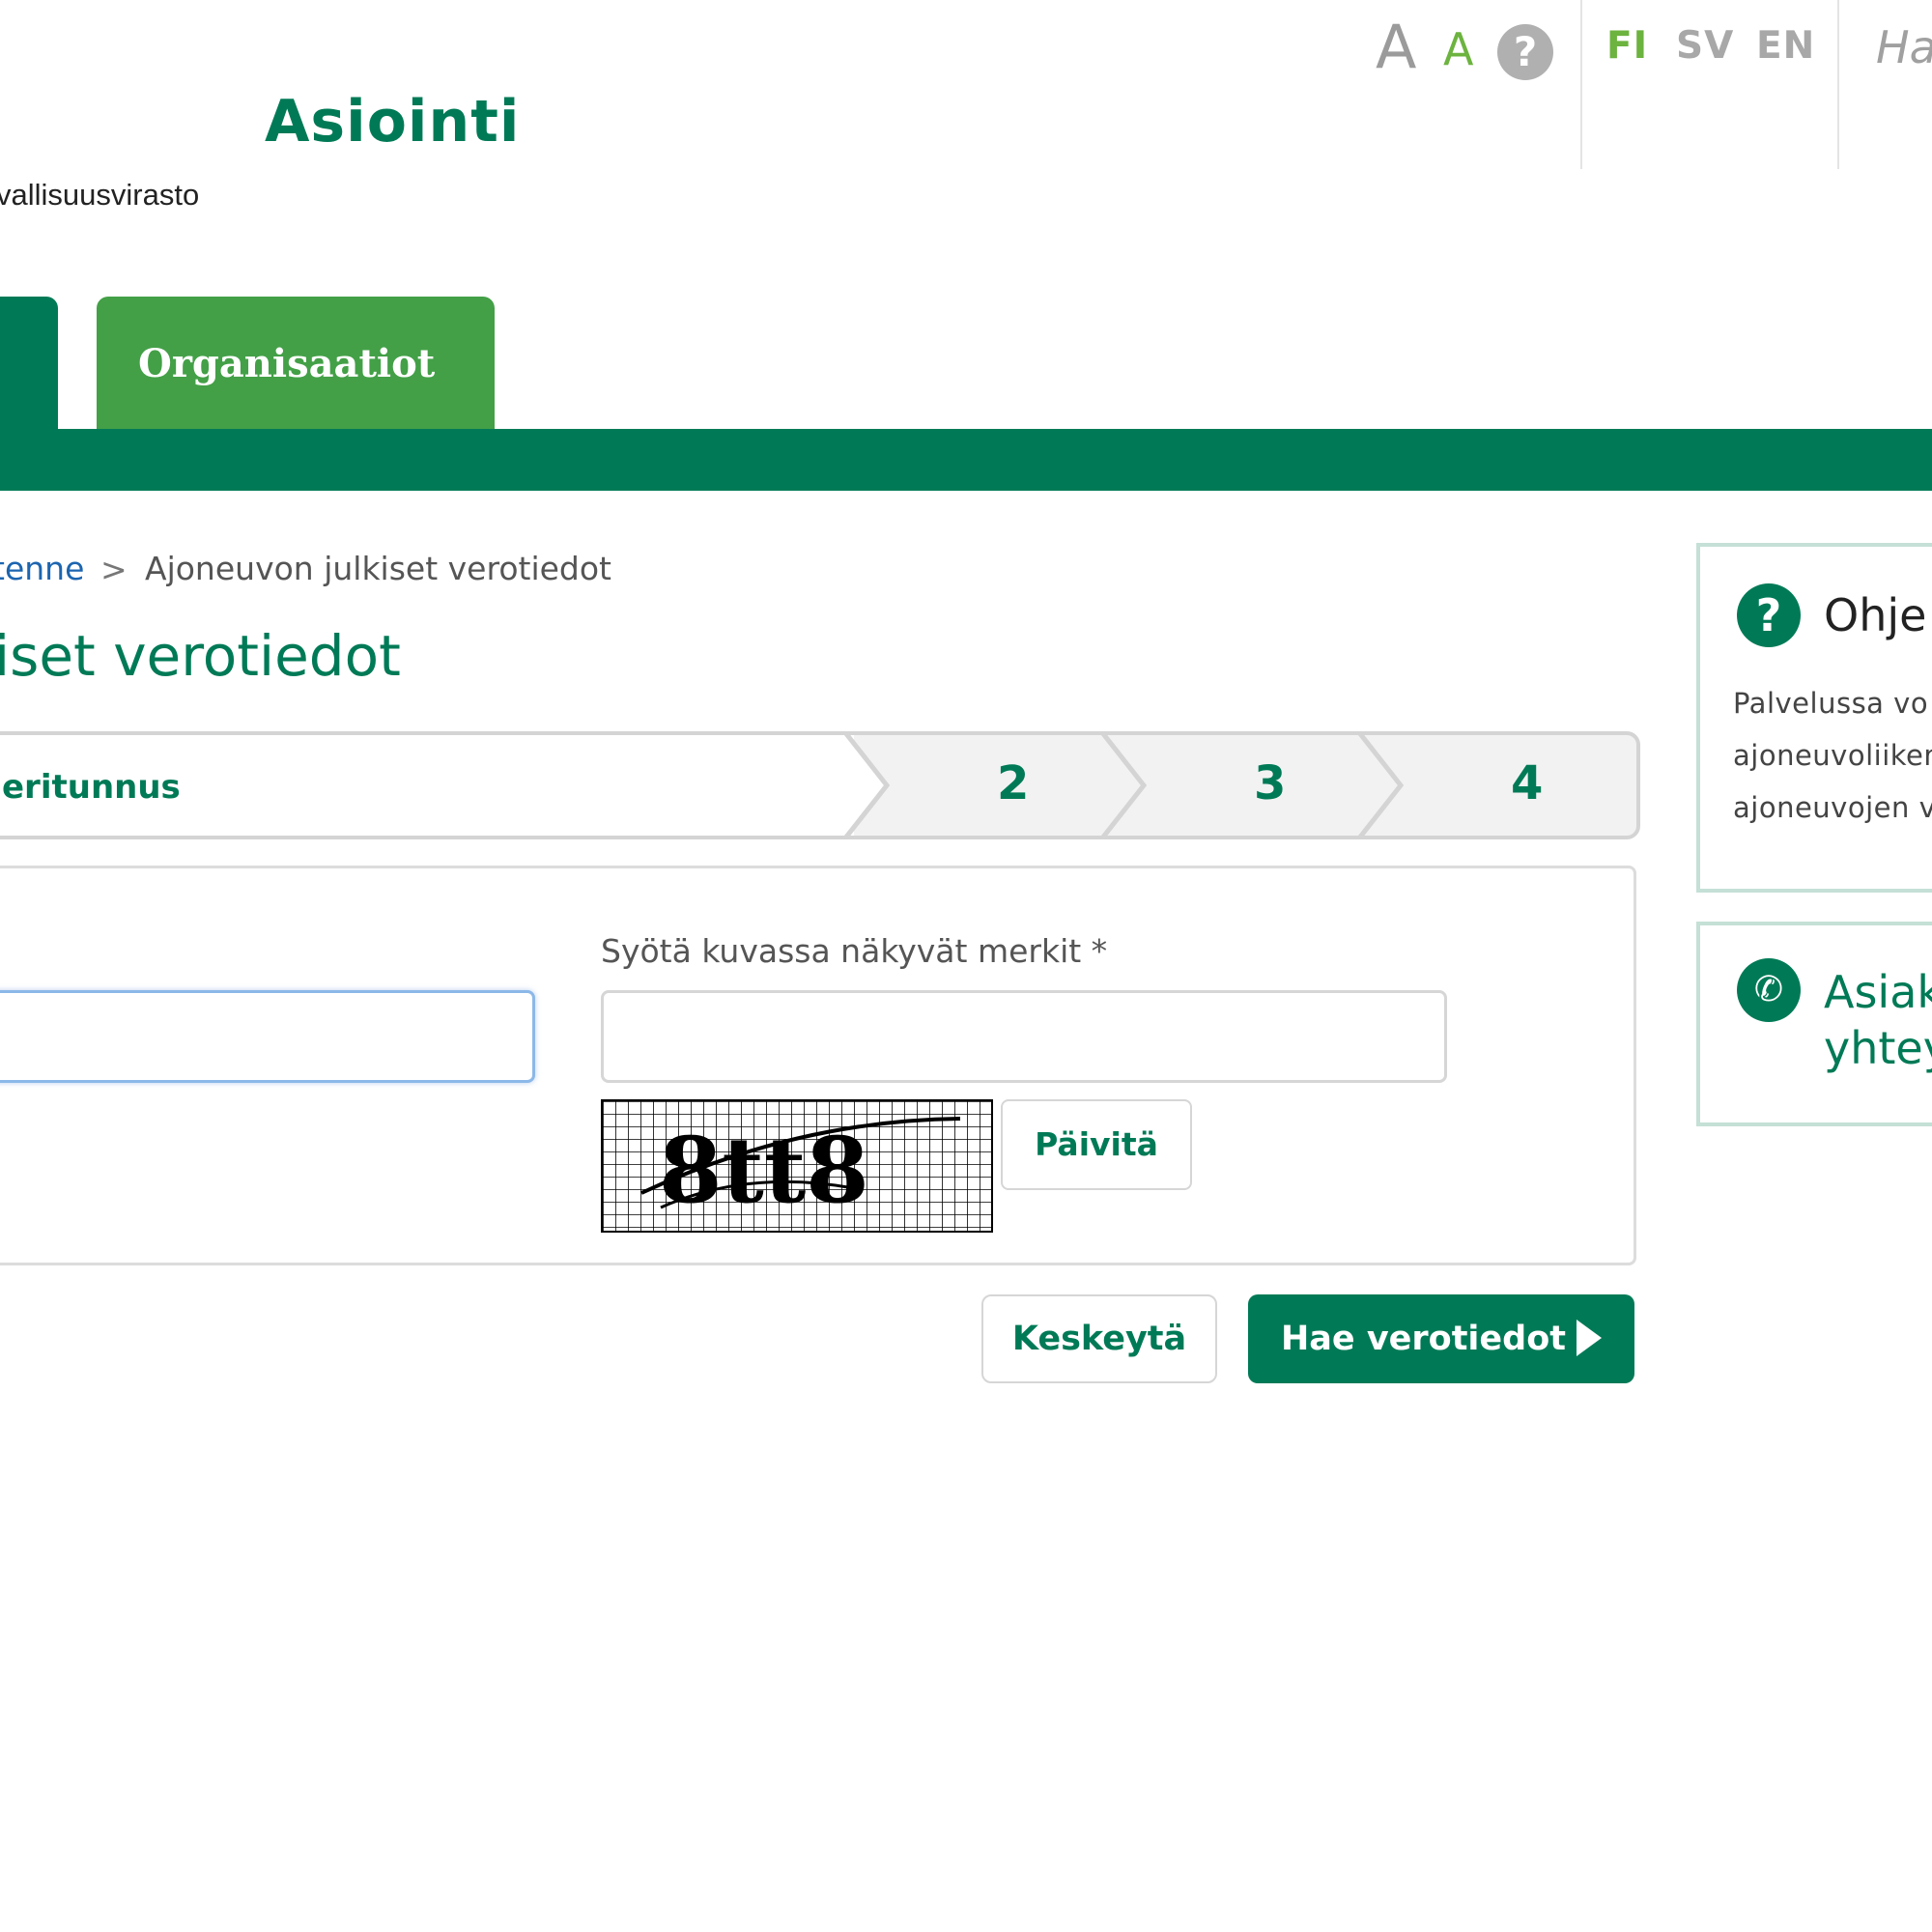 Image resolution: width=1932 pixels, height=1932 pixels. I want to click on help-text-line: Palvelussa vo, so click(1831, 703).